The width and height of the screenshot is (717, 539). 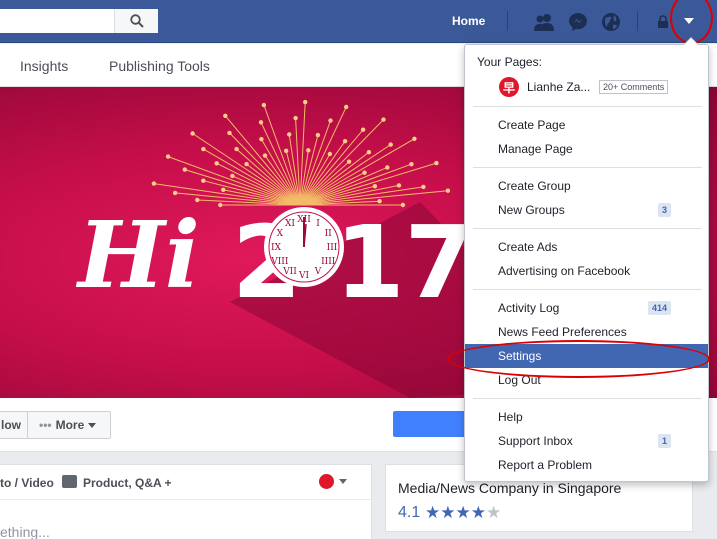 I want to click on more-button: ••• More, so click(x=69, y=425).